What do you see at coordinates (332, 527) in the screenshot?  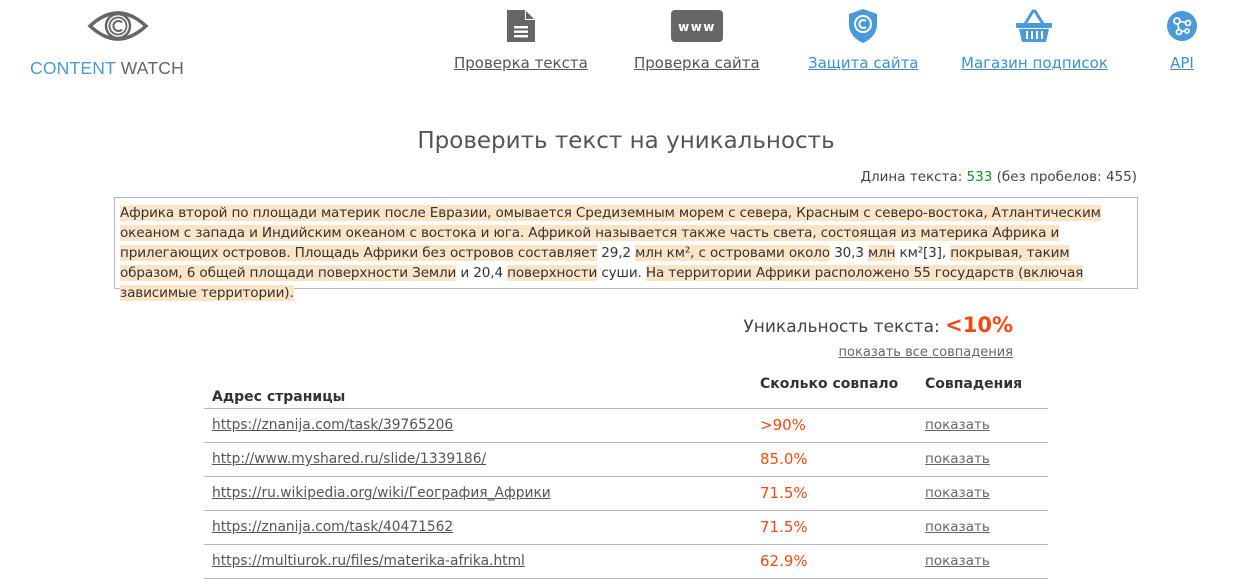 I see `match-url-link: https://znanija.com/task/40471562` at bounding box center [332, 527].